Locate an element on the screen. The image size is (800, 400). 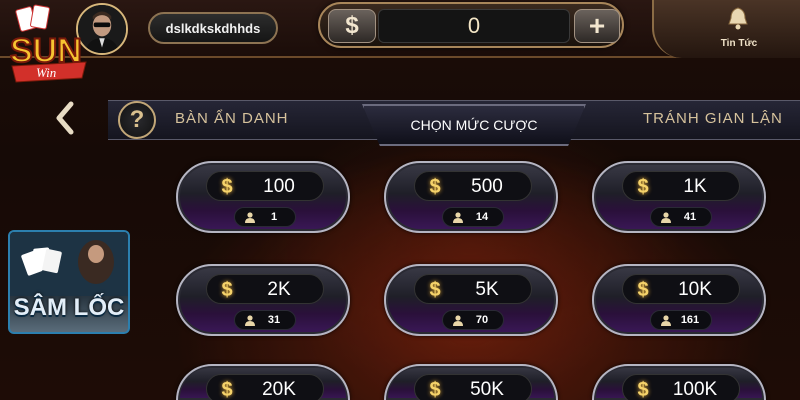
bet-button-50k: $ 50K is located at coordinates (471, 382).